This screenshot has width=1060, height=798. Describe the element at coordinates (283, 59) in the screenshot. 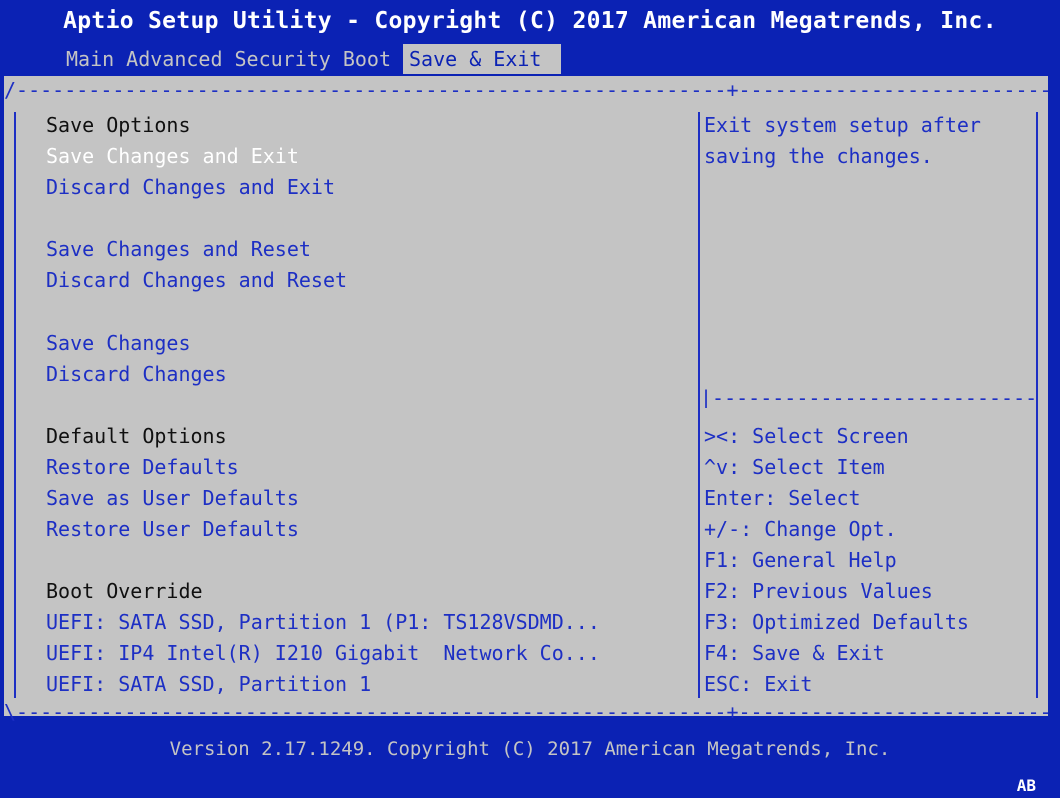

I see `tab-security: Security` at that location.